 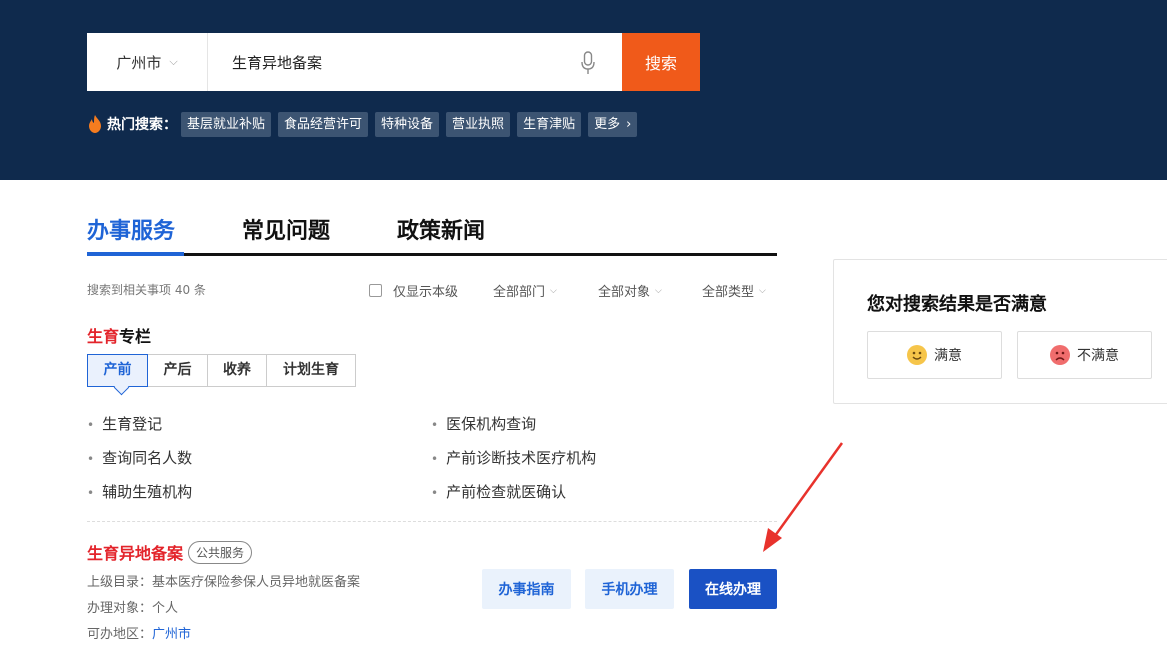 I want to click on result-item-parent: 上级目录：基本医疗保险参保人员异地就医备案, so click(x=223, y=580).